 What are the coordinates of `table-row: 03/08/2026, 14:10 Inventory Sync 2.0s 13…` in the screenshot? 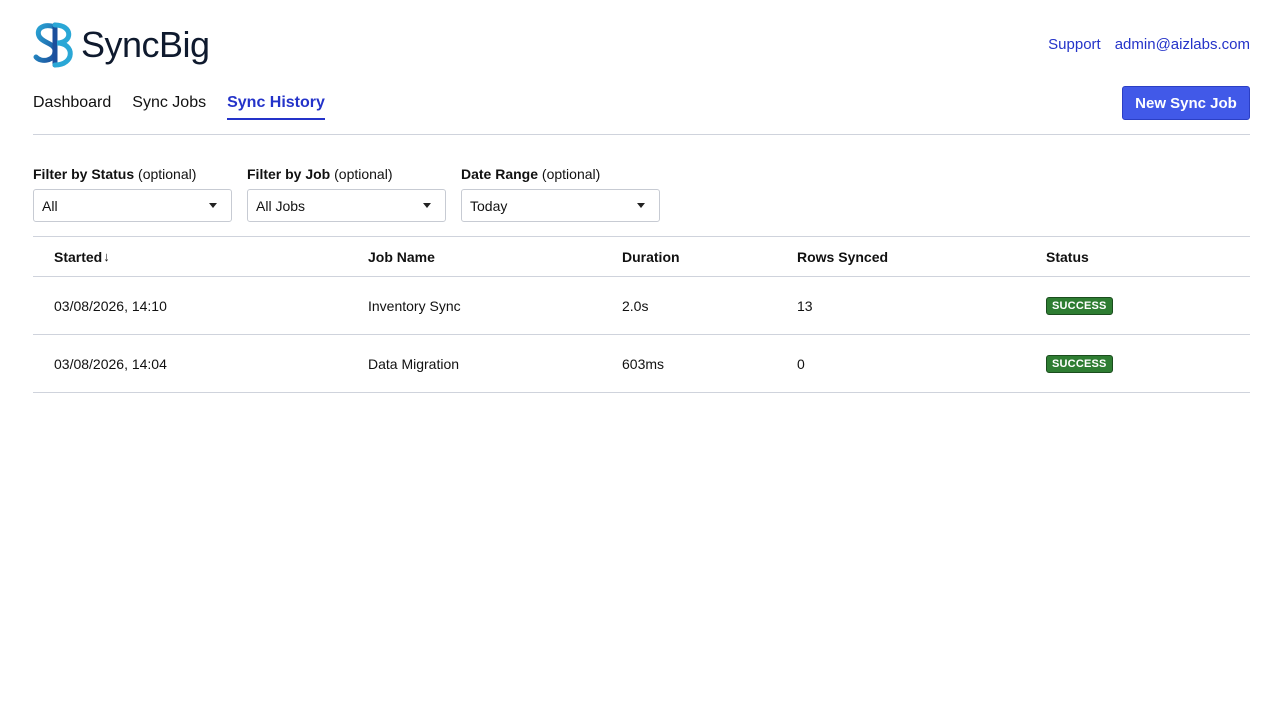 It's located at (641, 306).